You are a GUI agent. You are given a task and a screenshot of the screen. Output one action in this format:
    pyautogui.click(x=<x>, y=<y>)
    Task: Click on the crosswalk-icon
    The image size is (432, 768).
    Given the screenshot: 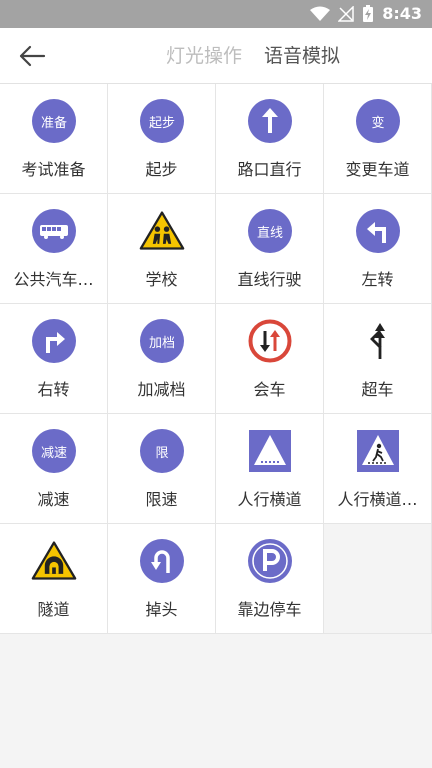 What is the action you would take?
    pyautogui.click(x=270, y=451)
    